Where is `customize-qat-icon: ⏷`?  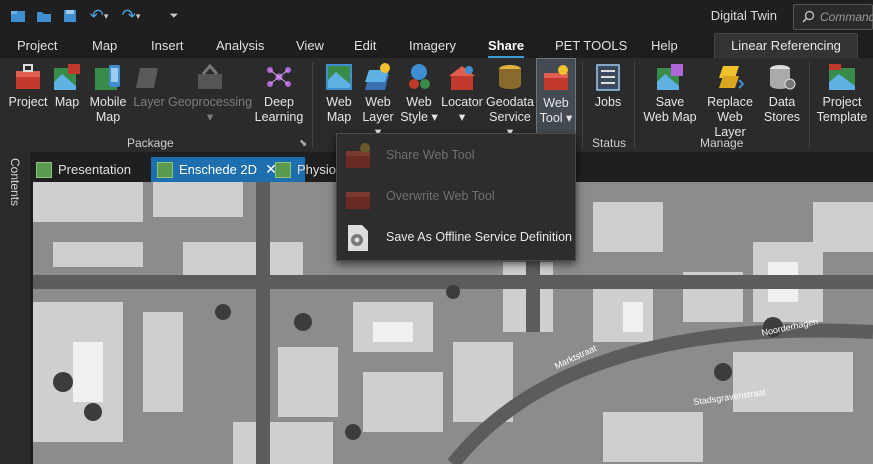 customize-qat-icon: ⏷ is located at coordinates (174, 16).